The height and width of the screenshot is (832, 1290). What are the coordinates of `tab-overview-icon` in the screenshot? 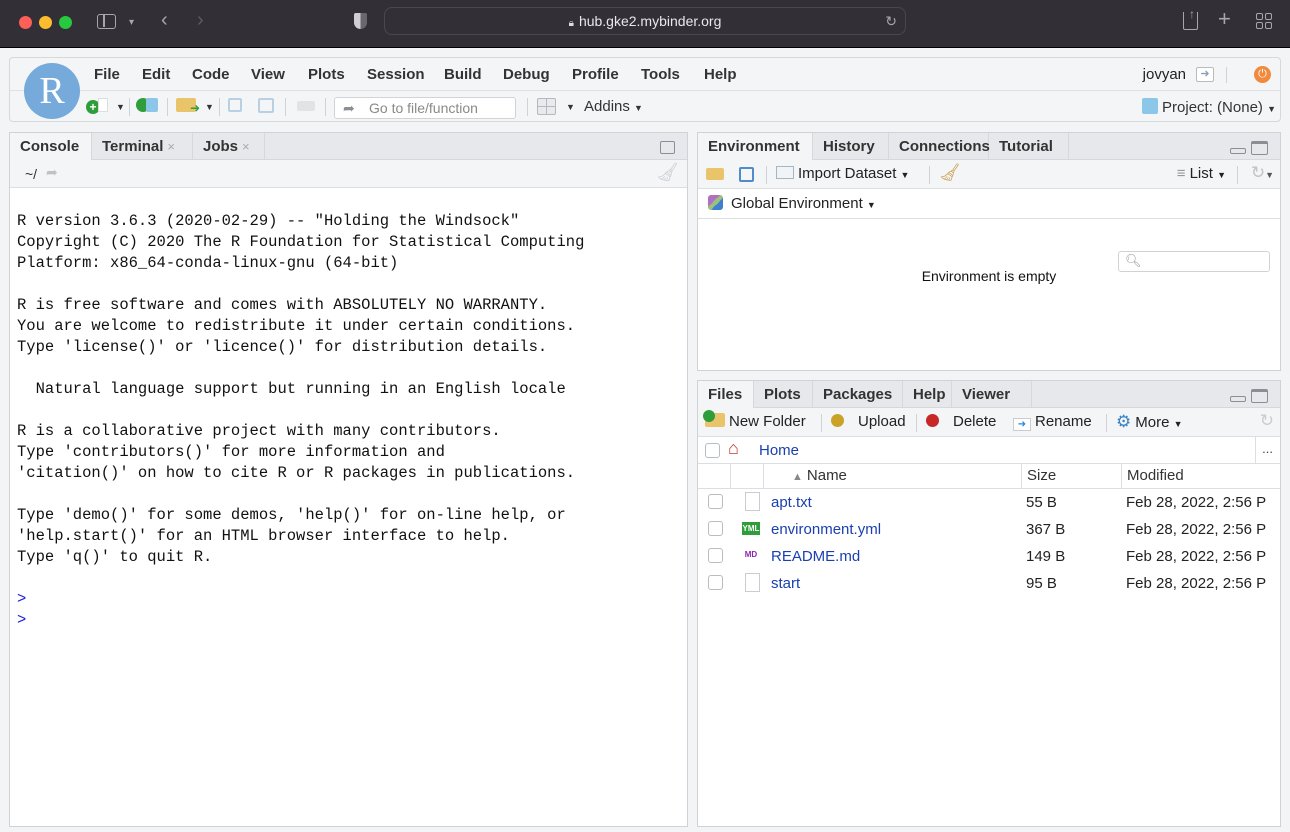 It's located at (1264, 21).